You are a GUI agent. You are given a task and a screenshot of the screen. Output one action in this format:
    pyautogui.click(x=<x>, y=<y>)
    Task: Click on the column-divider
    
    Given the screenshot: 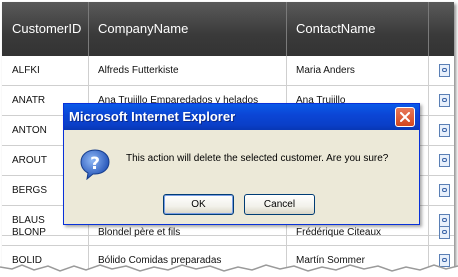 What is the action you would take?
    pyautogui.click(x=428, y=29)
    